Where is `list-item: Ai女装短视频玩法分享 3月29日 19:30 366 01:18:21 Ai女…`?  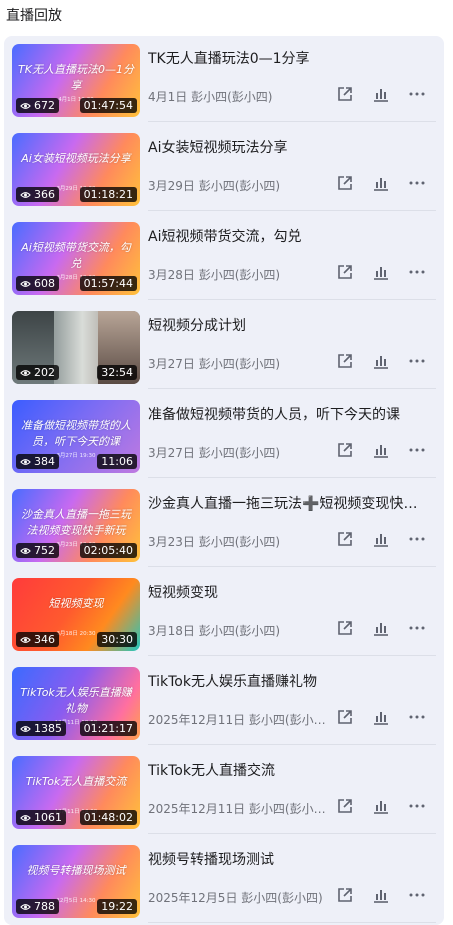
list-item: Ai女装短视频玩法分享 3月29日 19:30 366 01:18:21 Ai女… is located at coordinates (224, 168).